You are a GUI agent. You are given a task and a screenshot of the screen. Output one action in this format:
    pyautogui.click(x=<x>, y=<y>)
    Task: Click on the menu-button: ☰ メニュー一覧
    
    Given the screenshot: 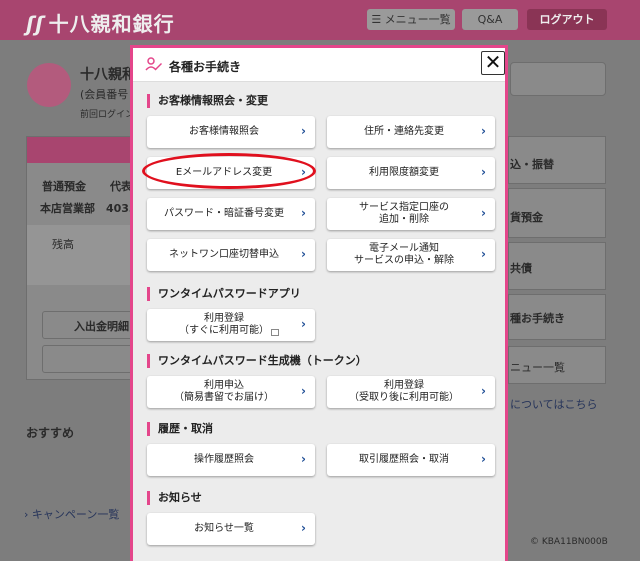 What is the action you would take?
    pyautogui.click(x=411, y=19)
    